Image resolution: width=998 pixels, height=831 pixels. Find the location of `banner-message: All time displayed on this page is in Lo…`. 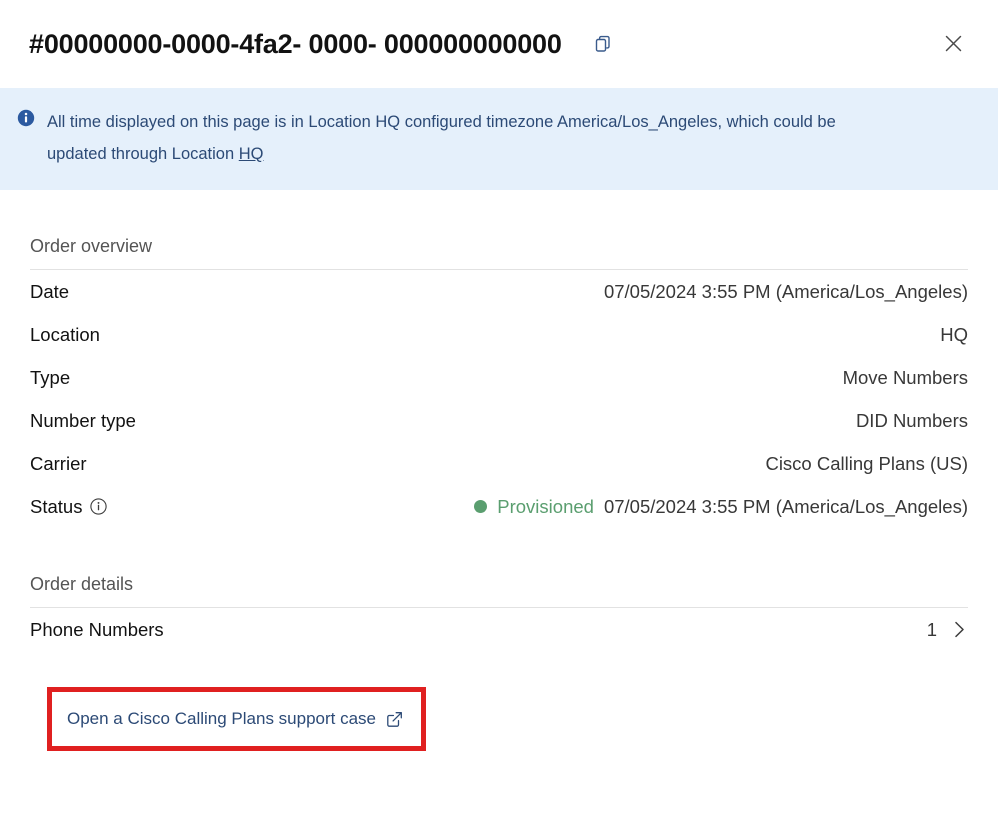

banner-message: All time displayed on this page is in Lo… is located at coordinates (441, 138).